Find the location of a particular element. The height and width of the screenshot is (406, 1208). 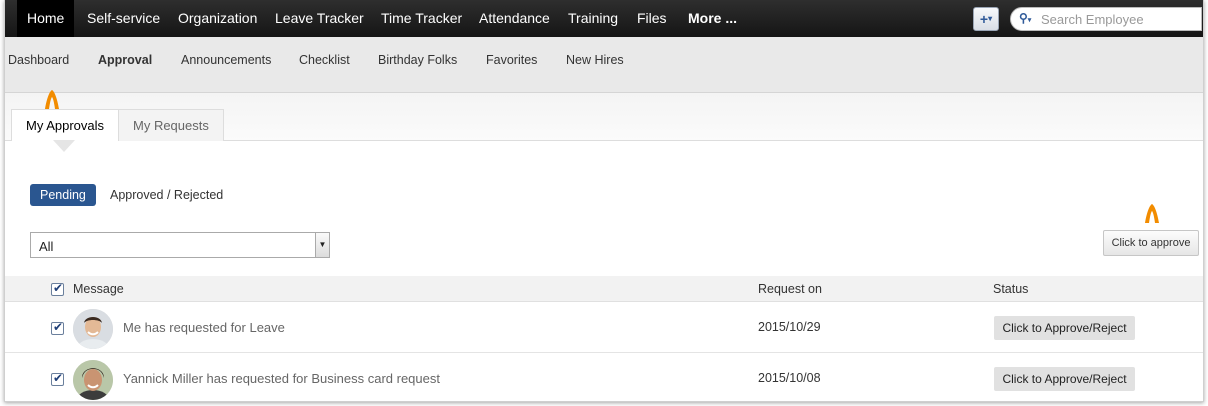

tab-my-approvals: My Approvals is located at coordinates (65, 125).